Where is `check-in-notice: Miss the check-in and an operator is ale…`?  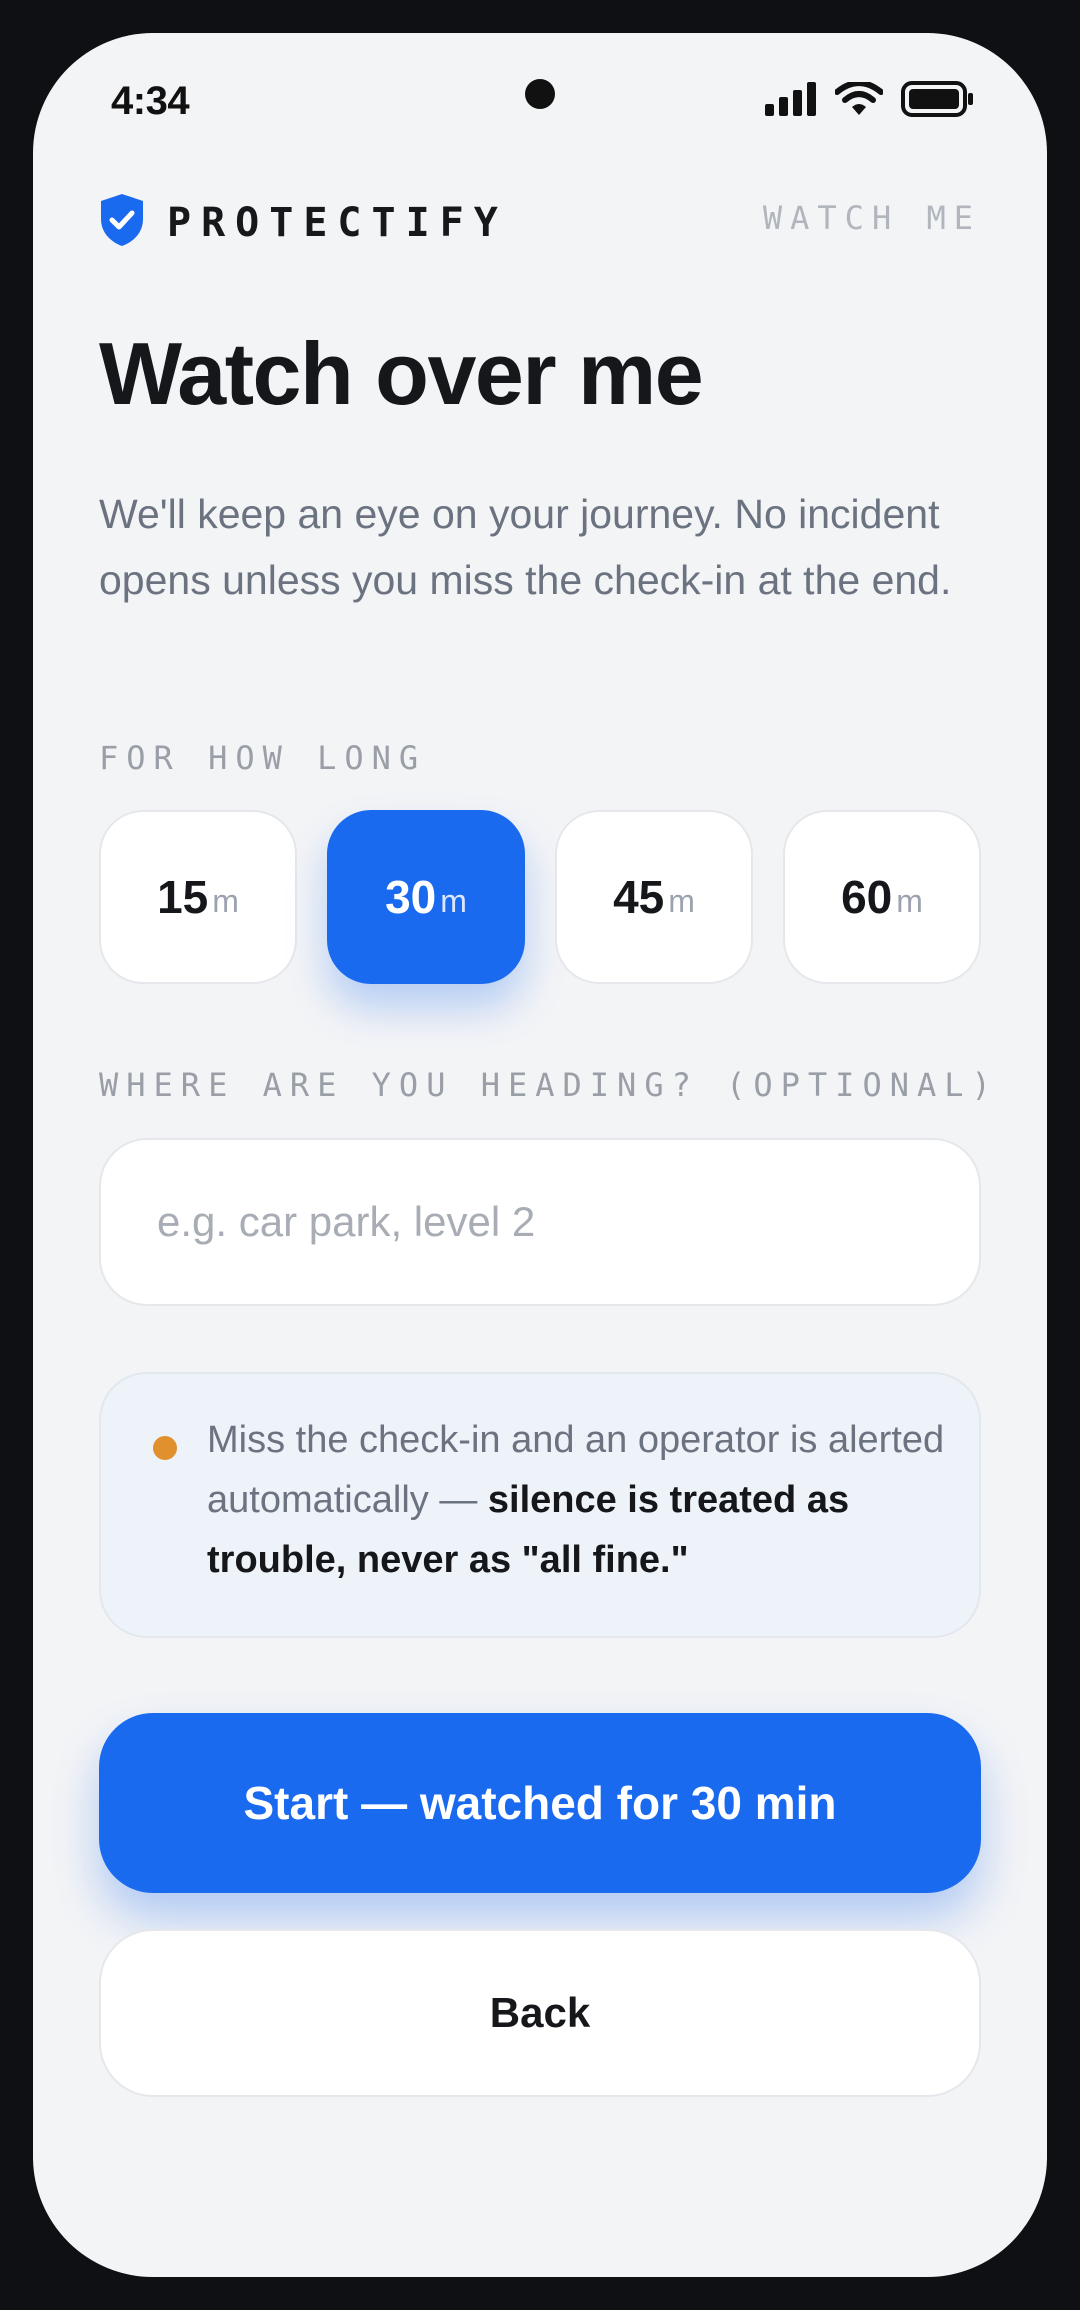
check-in-notice: Miss the check-in and an operator is ale… is located at coordinates (540, 1505).